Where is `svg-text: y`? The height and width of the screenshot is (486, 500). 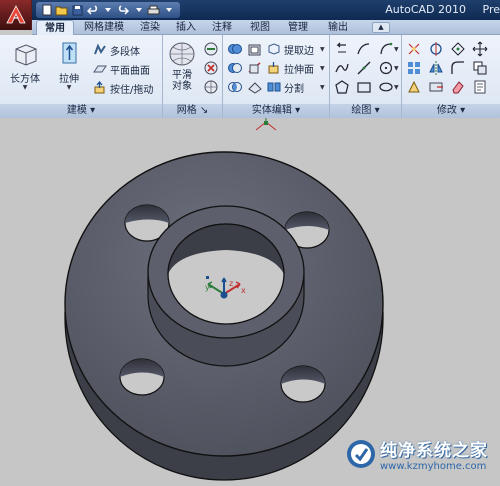
svg-text: y is located at coordinates (207, 287).